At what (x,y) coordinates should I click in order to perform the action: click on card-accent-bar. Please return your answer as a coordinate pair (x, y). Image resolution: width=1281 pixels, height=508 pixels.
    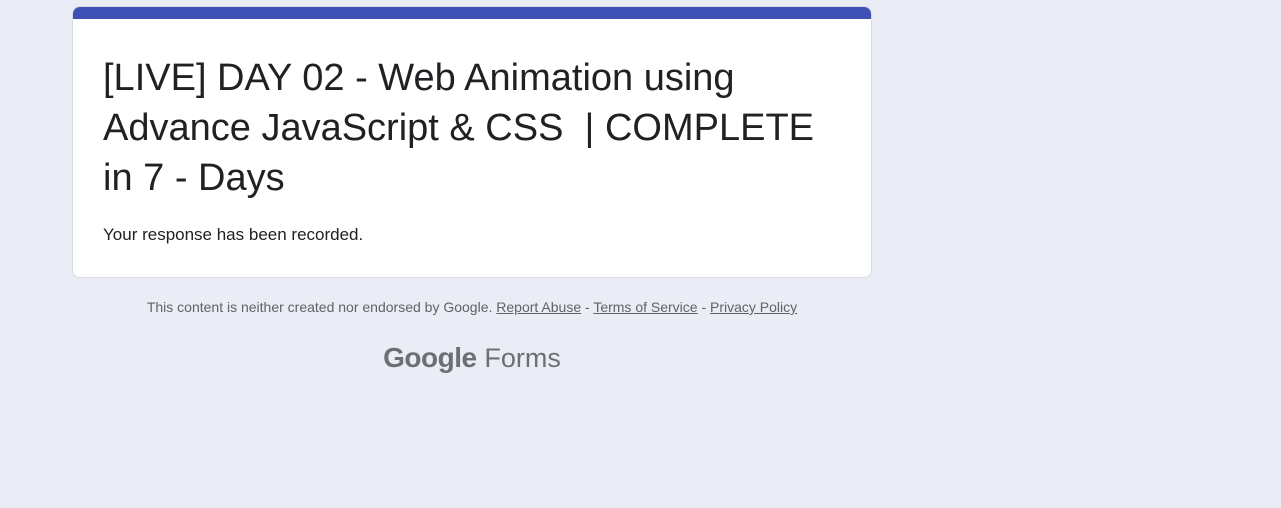
    Looking at the image, I should click on (472, 13).